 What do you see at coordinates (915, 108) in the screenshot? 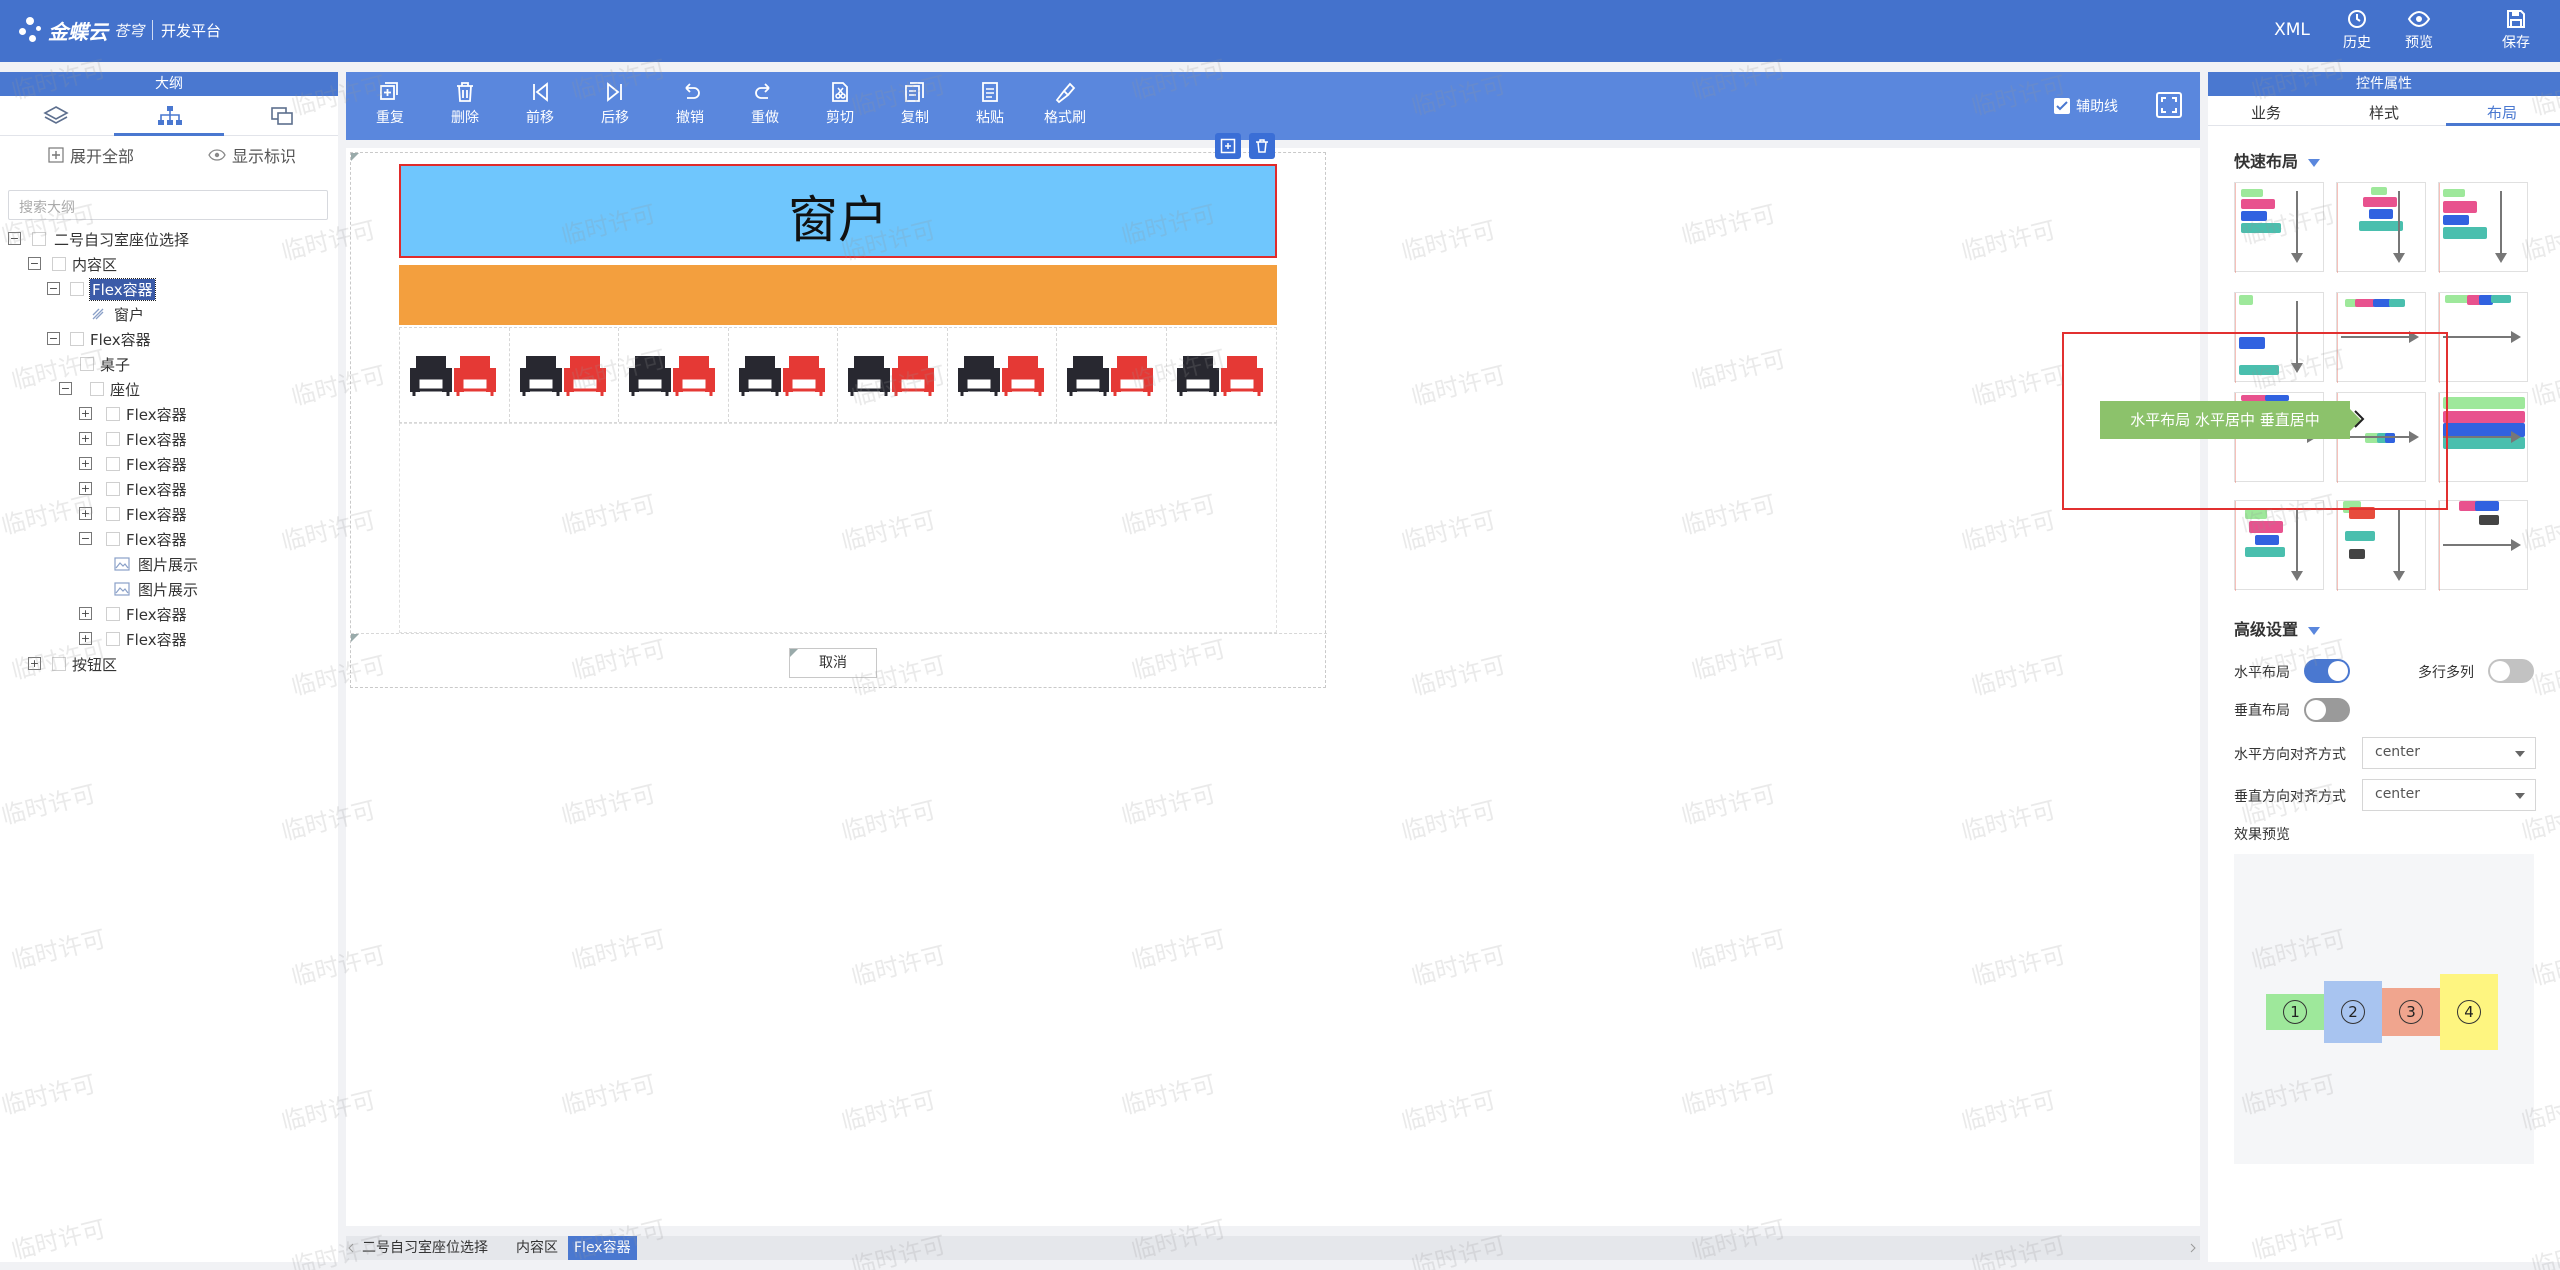
I see `copy-button: 复制` at bounding box center [915, 108].